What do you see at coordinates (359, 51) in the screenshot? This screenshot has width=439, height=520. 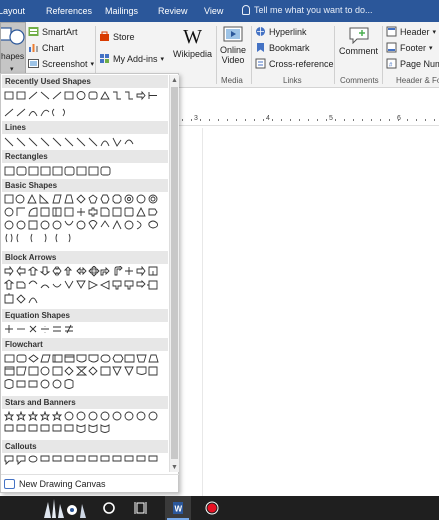 I see `comment-label: Comment` at bounding box center [359, 51].